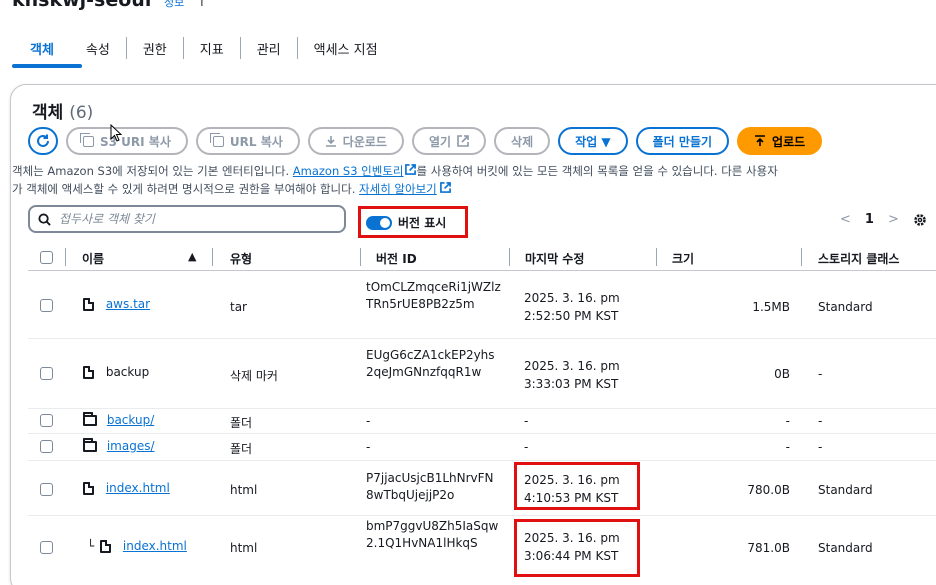 Image resolution: width=936 pixels, height=585 pixels. Describe the element at coordinates (398, 189) in the screenshot. I see `learn-more-link: 자세히 알아보기` at that location.